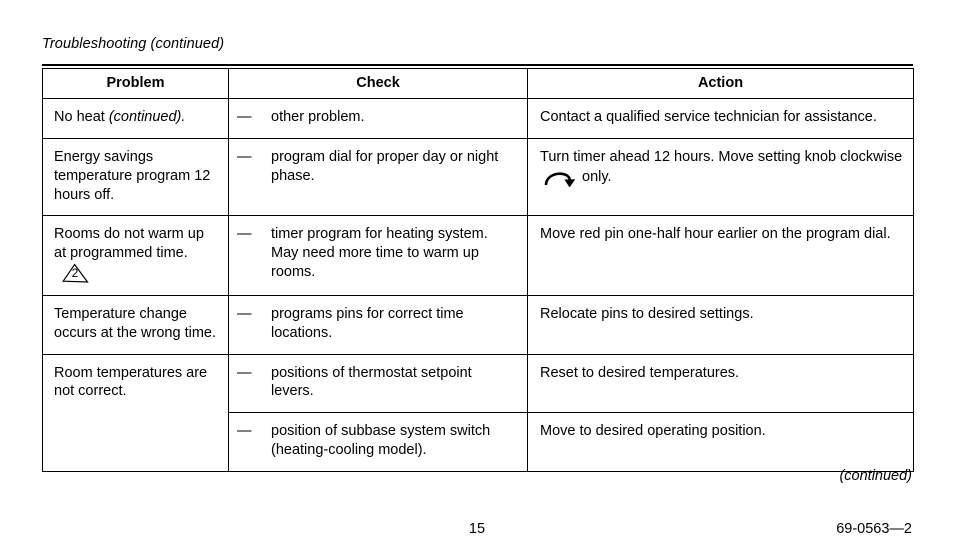 This screenshot has width=954, height=557. Describe the element at coordinates (720, 383) in the screenshot. I see `action-cell: Reset to desired temperatures.` at that location.